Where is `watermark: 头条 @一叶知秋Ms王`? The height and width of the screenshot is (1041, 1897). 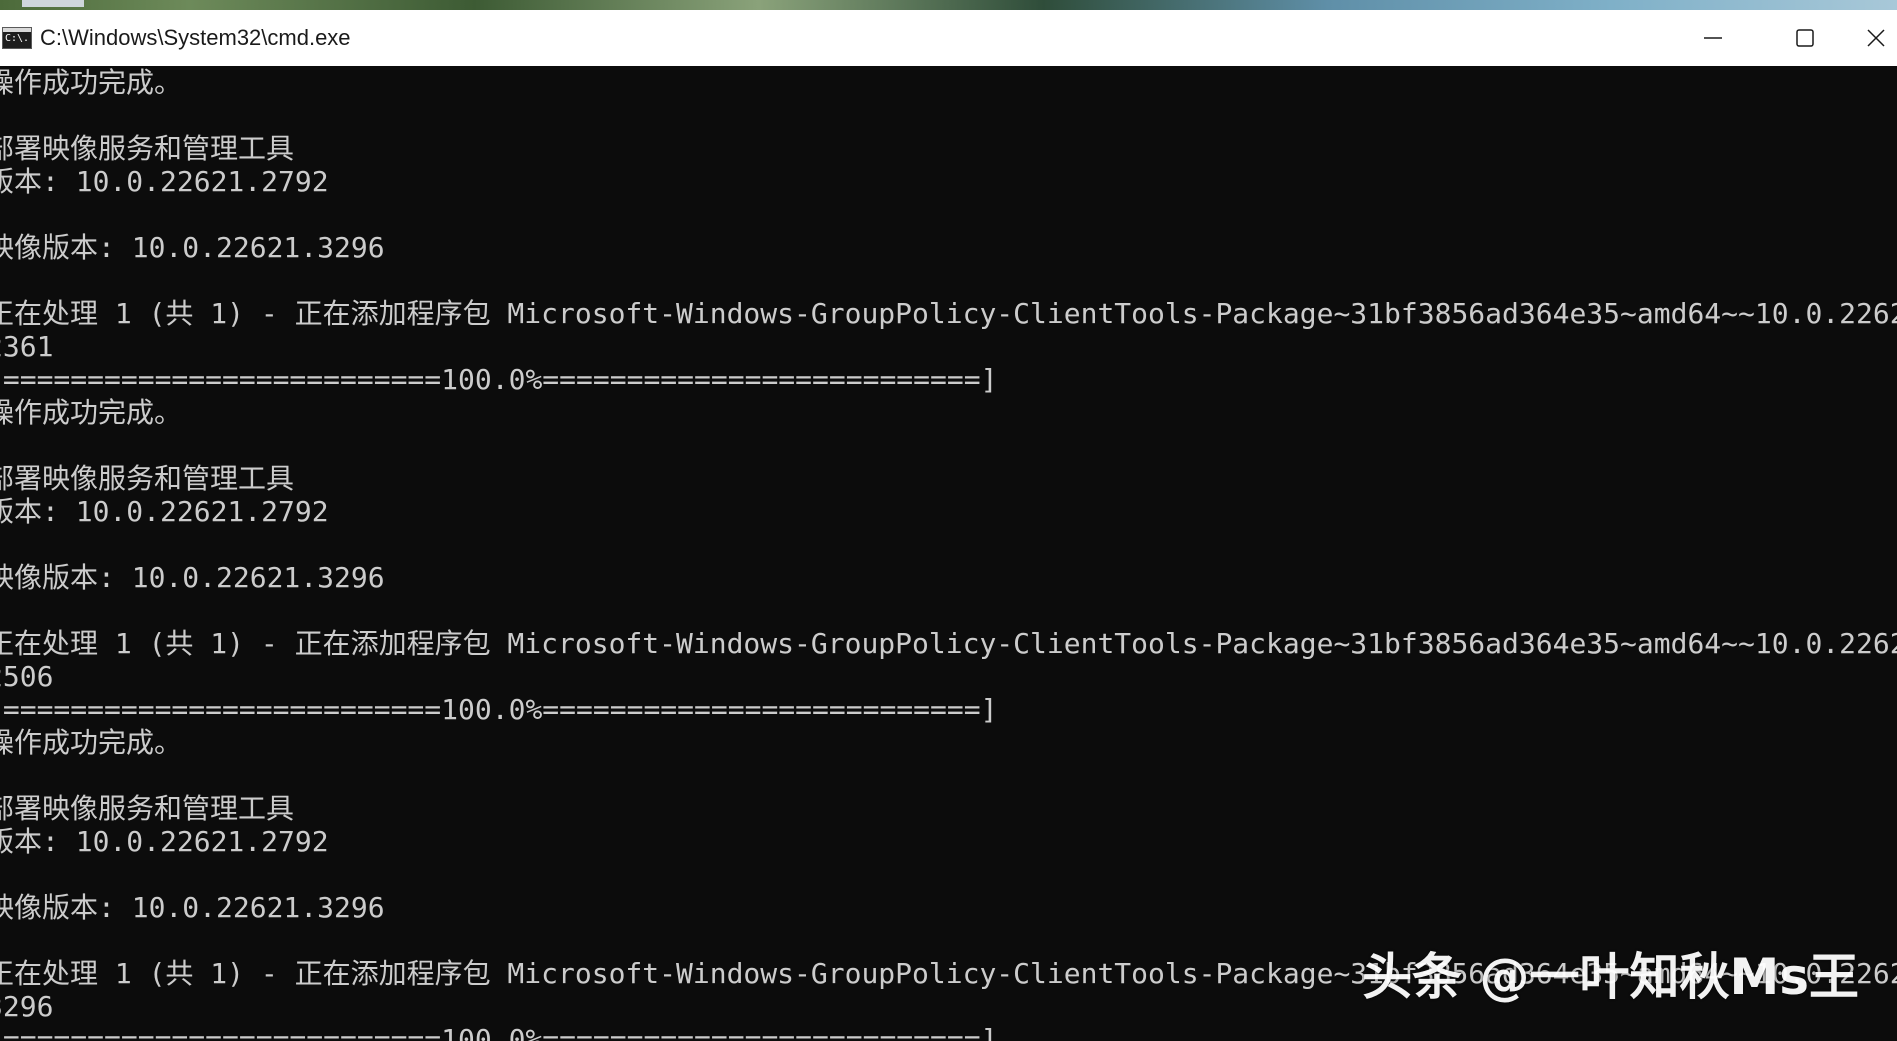
watermark: 头条 @一叶知秋Ms王 is located at coordinates (1610, 977).